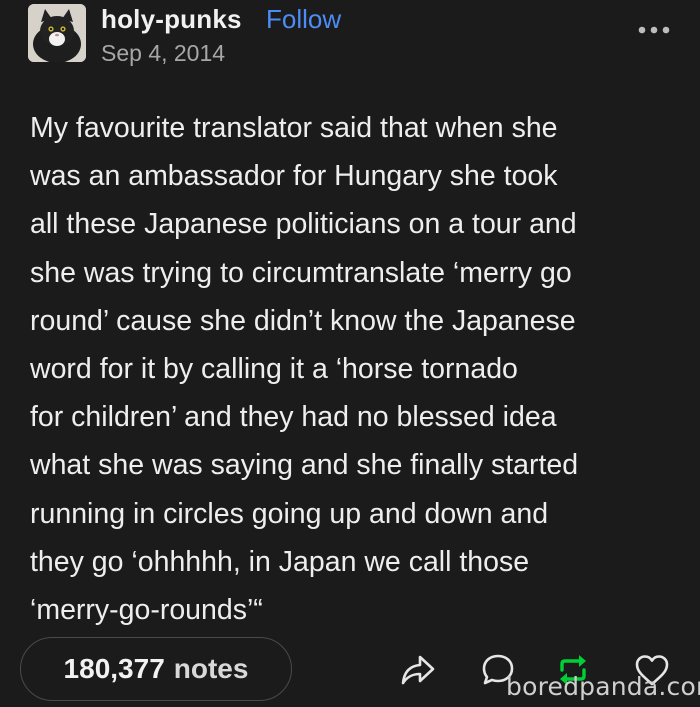 The height and width of the screenshot is (707, 700). I want to click on more-options-button, so click(654, 28).